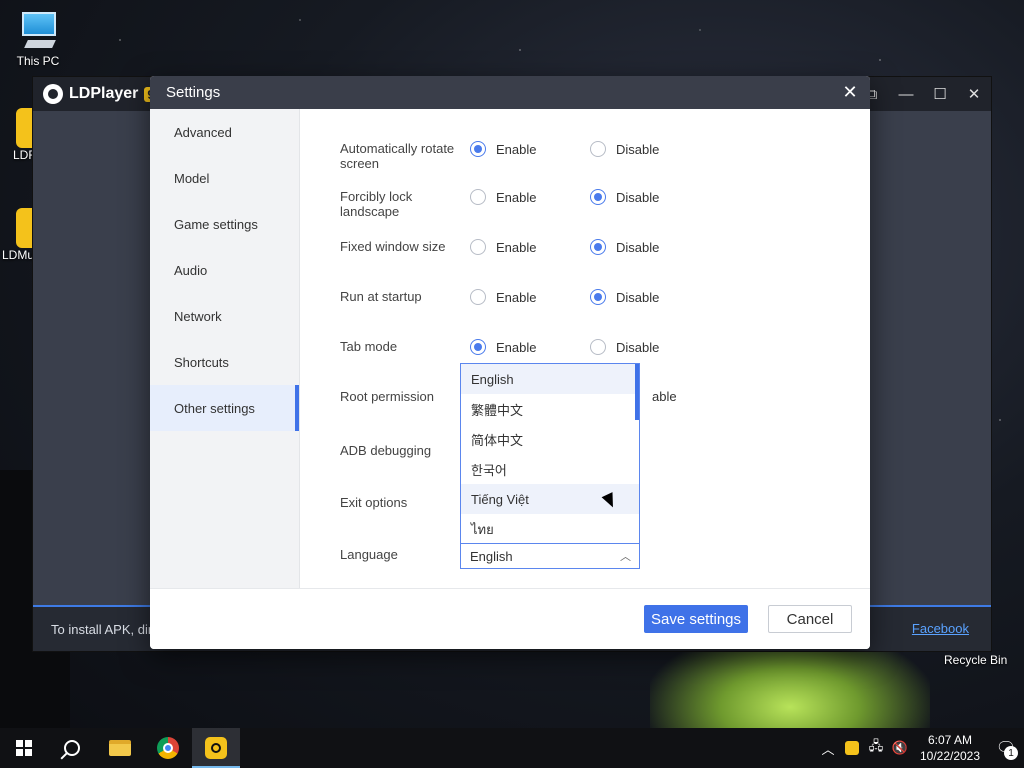 This screenshot has height=768, width=1024. What do you see at coordinates (550, 499) in the screenshot?
I see `language-option-vietnamese: Tiếng Việt` at bounding box center [550, 499].